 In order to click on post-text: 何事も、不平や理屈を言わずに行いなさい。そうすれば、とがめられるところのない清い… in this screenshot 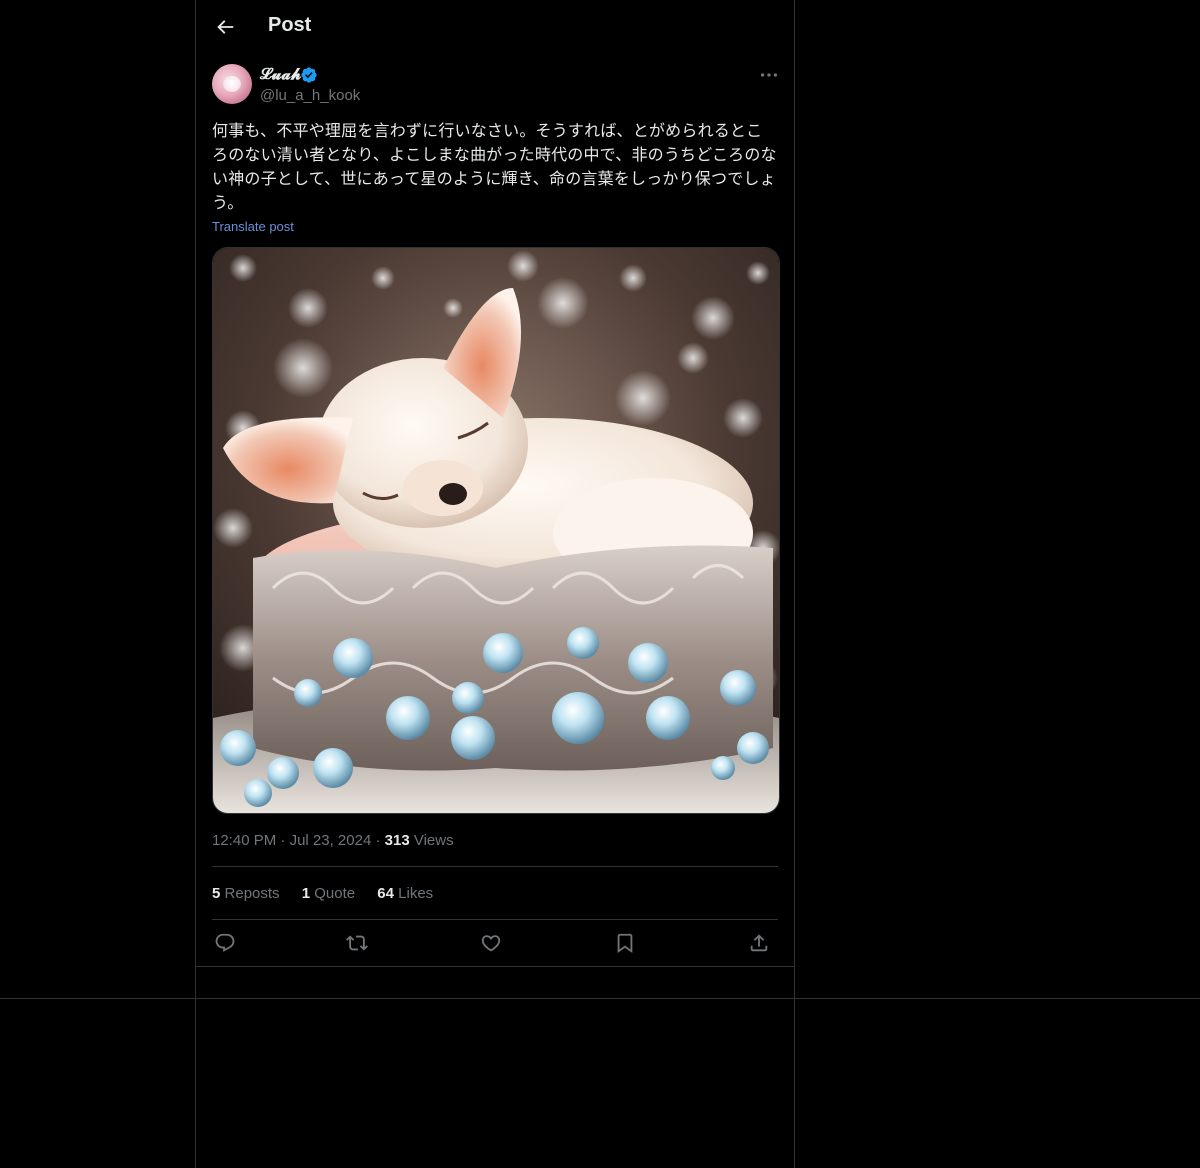, I will do `click(494, 166)`.